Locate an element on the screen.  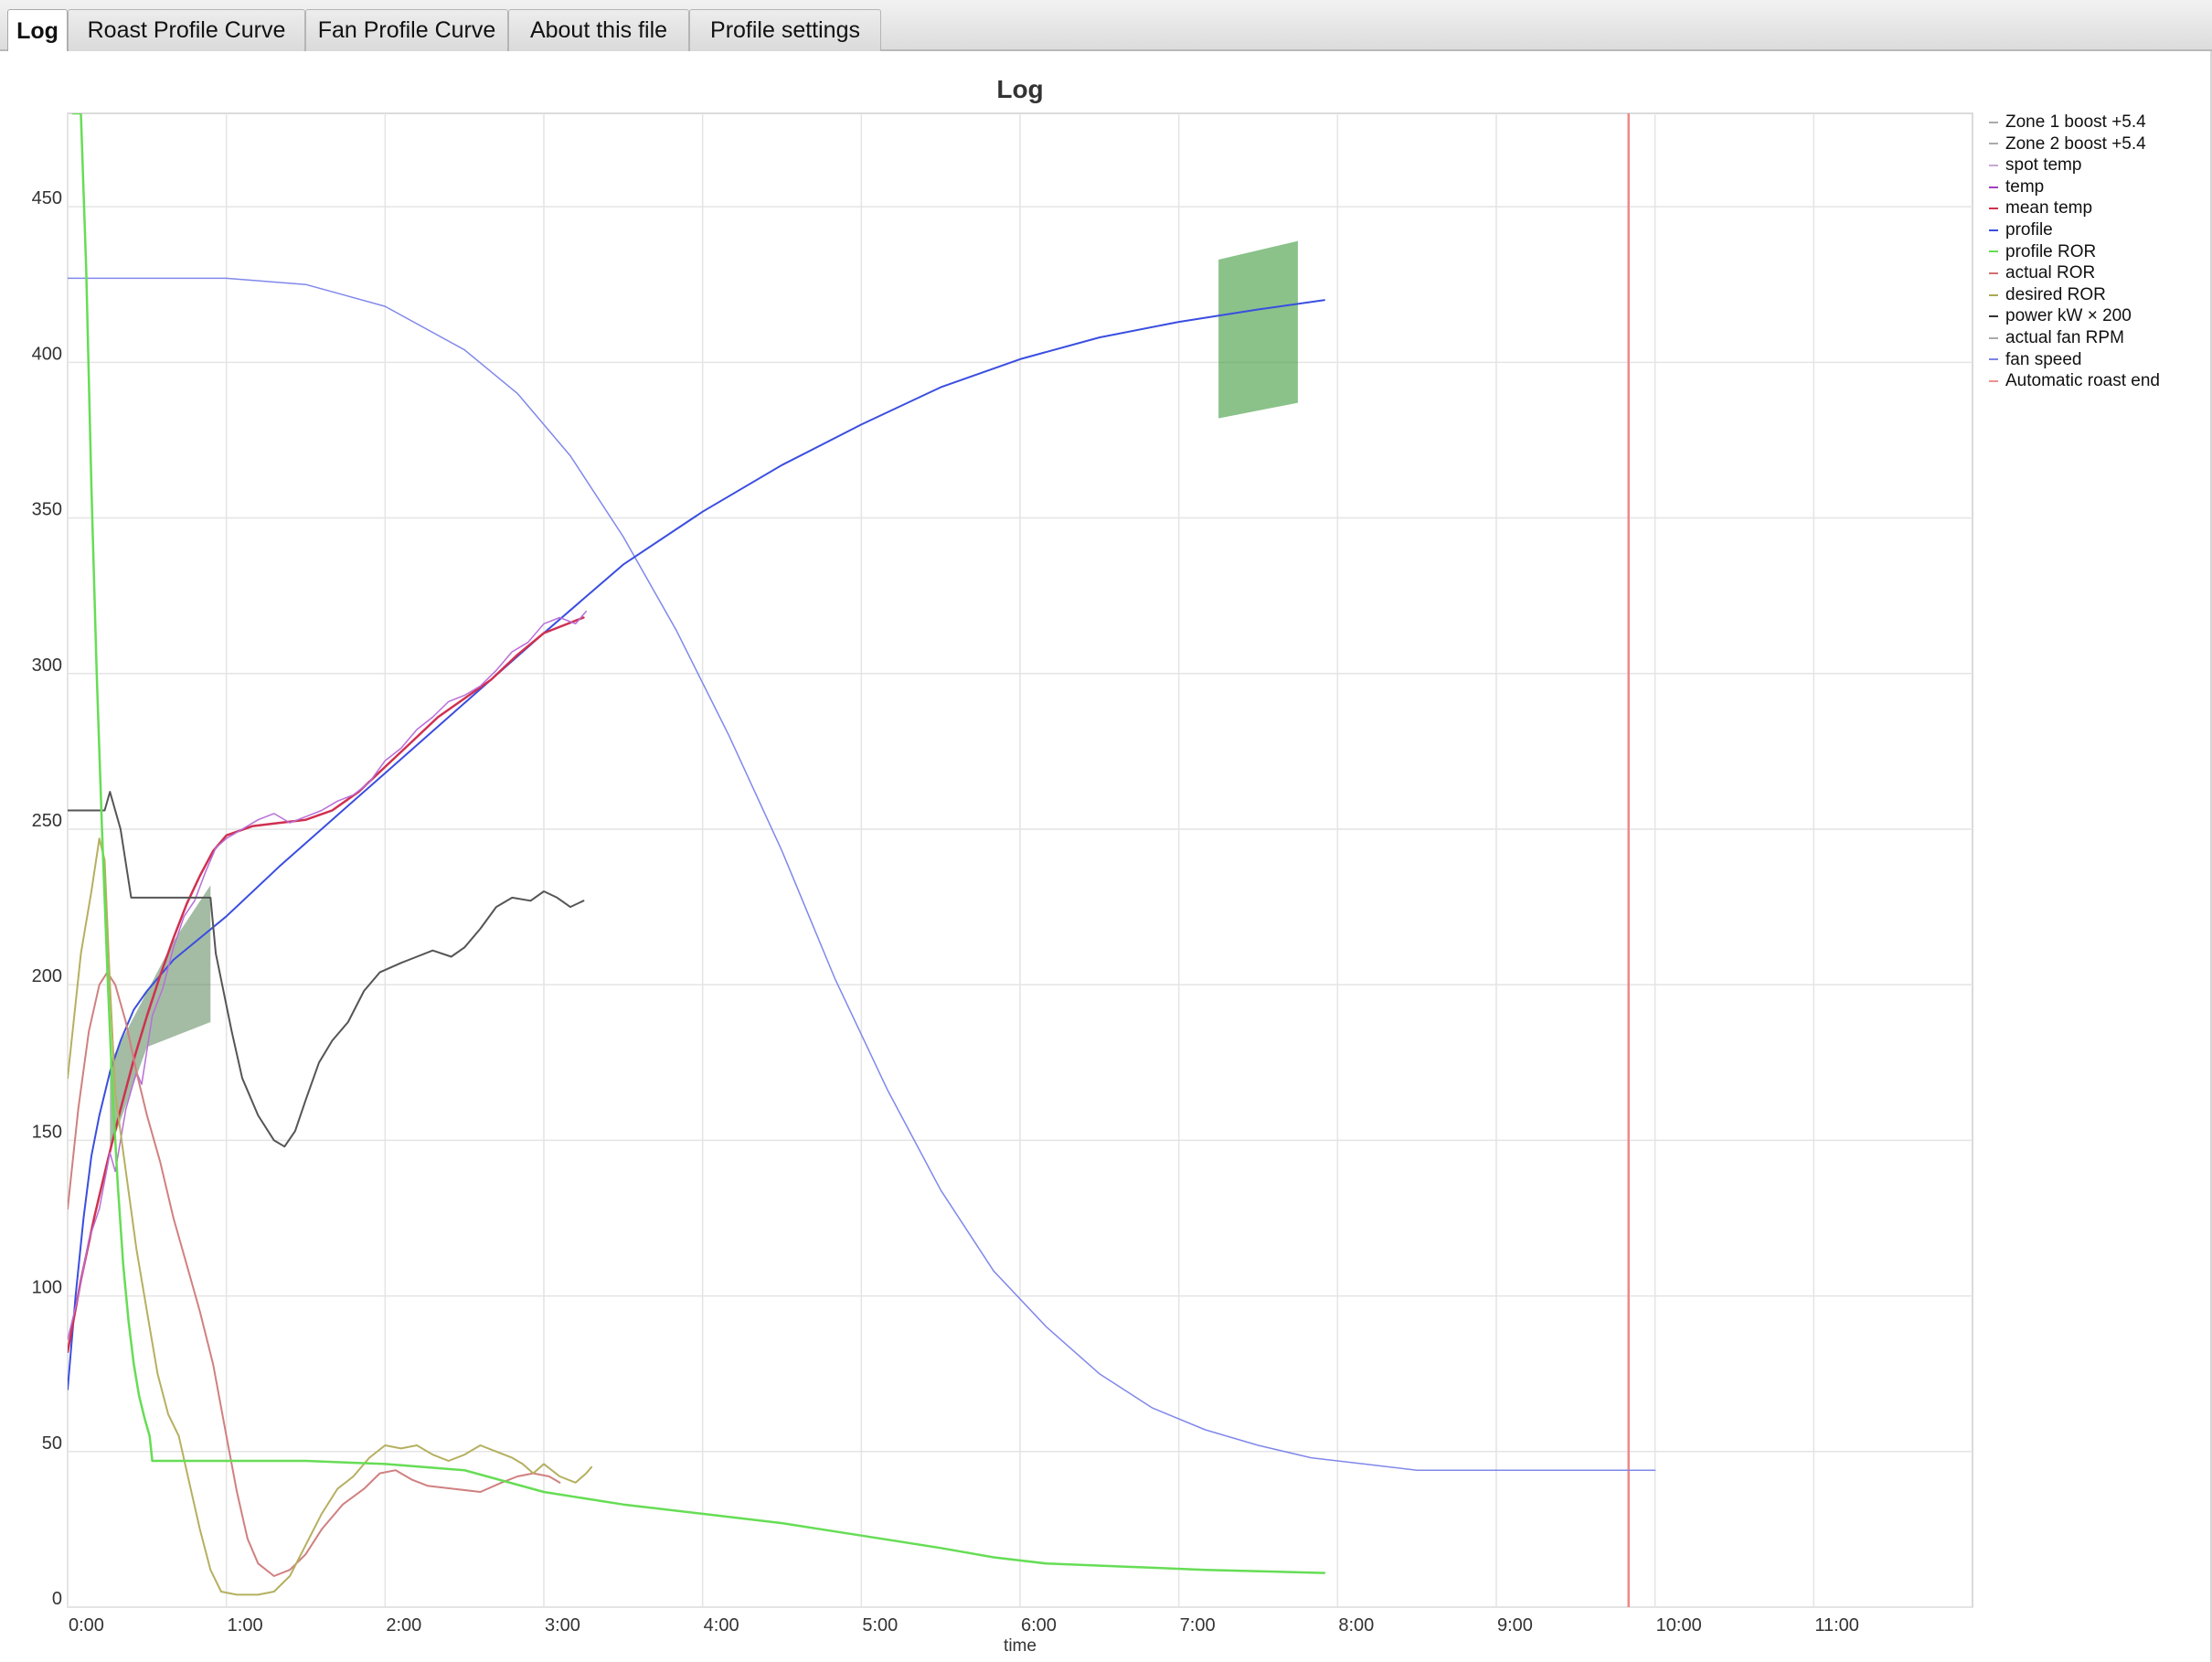
series-line-desired-ror is located at coordinates (330, 1216).